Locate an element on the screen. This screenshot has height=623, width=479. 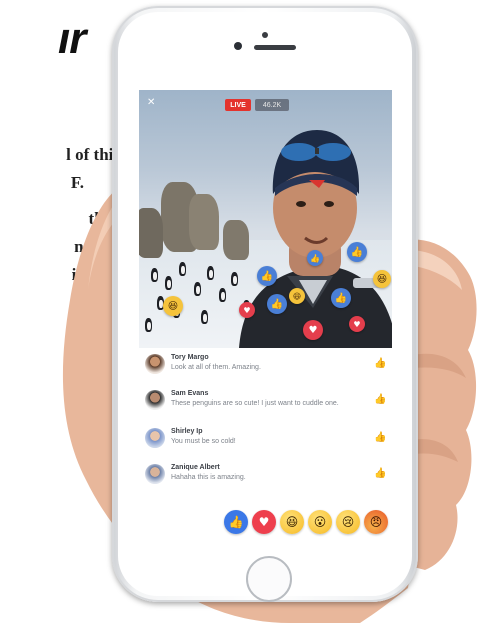
comment-text: You must be so cold! is located at coordinates (203, 441).